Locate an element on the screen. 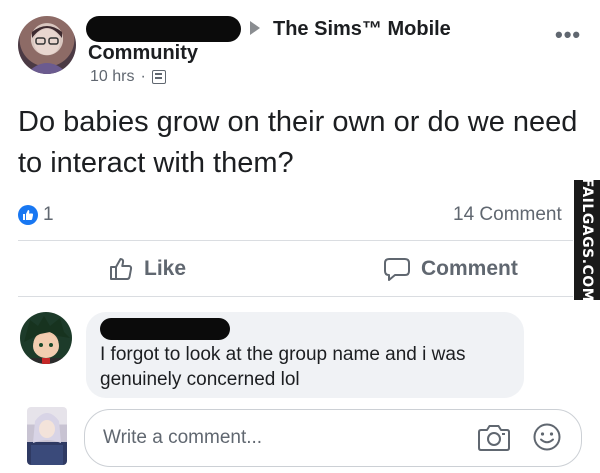  emoji-icon is located at coordinates (547, 439).